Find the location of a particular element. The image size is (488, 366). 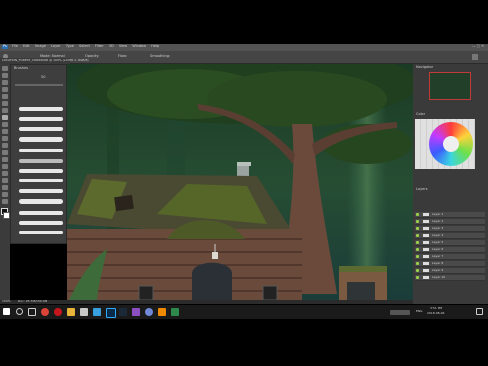

shape-tool-icon is located at coordinates (5, 187).